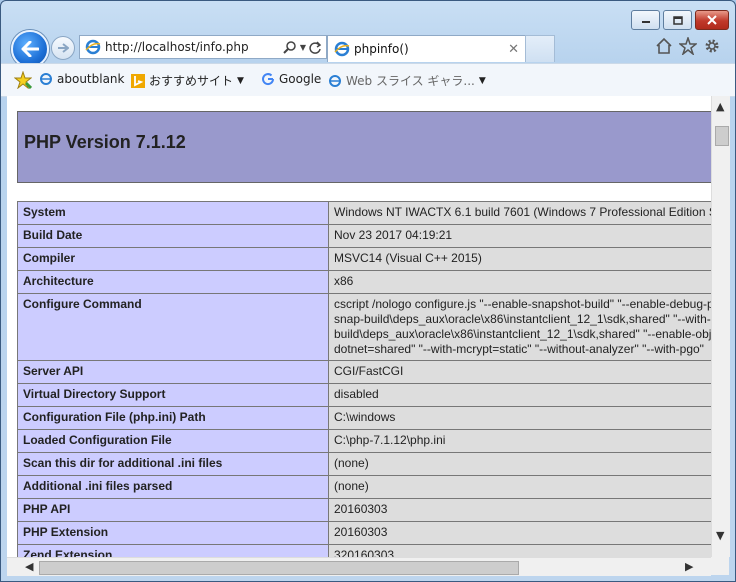 The height and width of the screenshot is (582, 736). I want to click on tab-close-icon: ✕, so click(513, 49).